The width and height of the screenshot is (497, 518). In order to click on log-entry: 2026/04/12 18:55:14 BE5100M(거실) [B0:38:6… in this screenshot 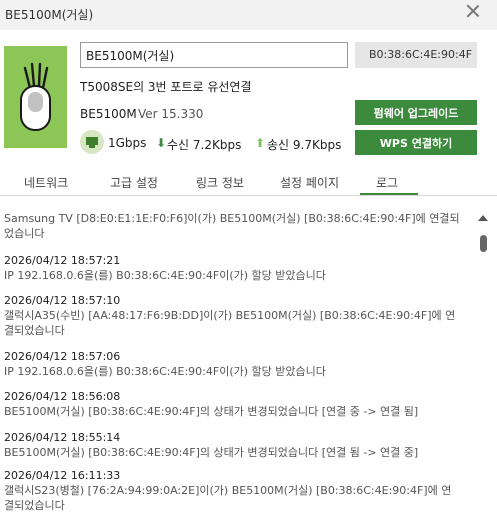, I will do `click(239, 445)`.